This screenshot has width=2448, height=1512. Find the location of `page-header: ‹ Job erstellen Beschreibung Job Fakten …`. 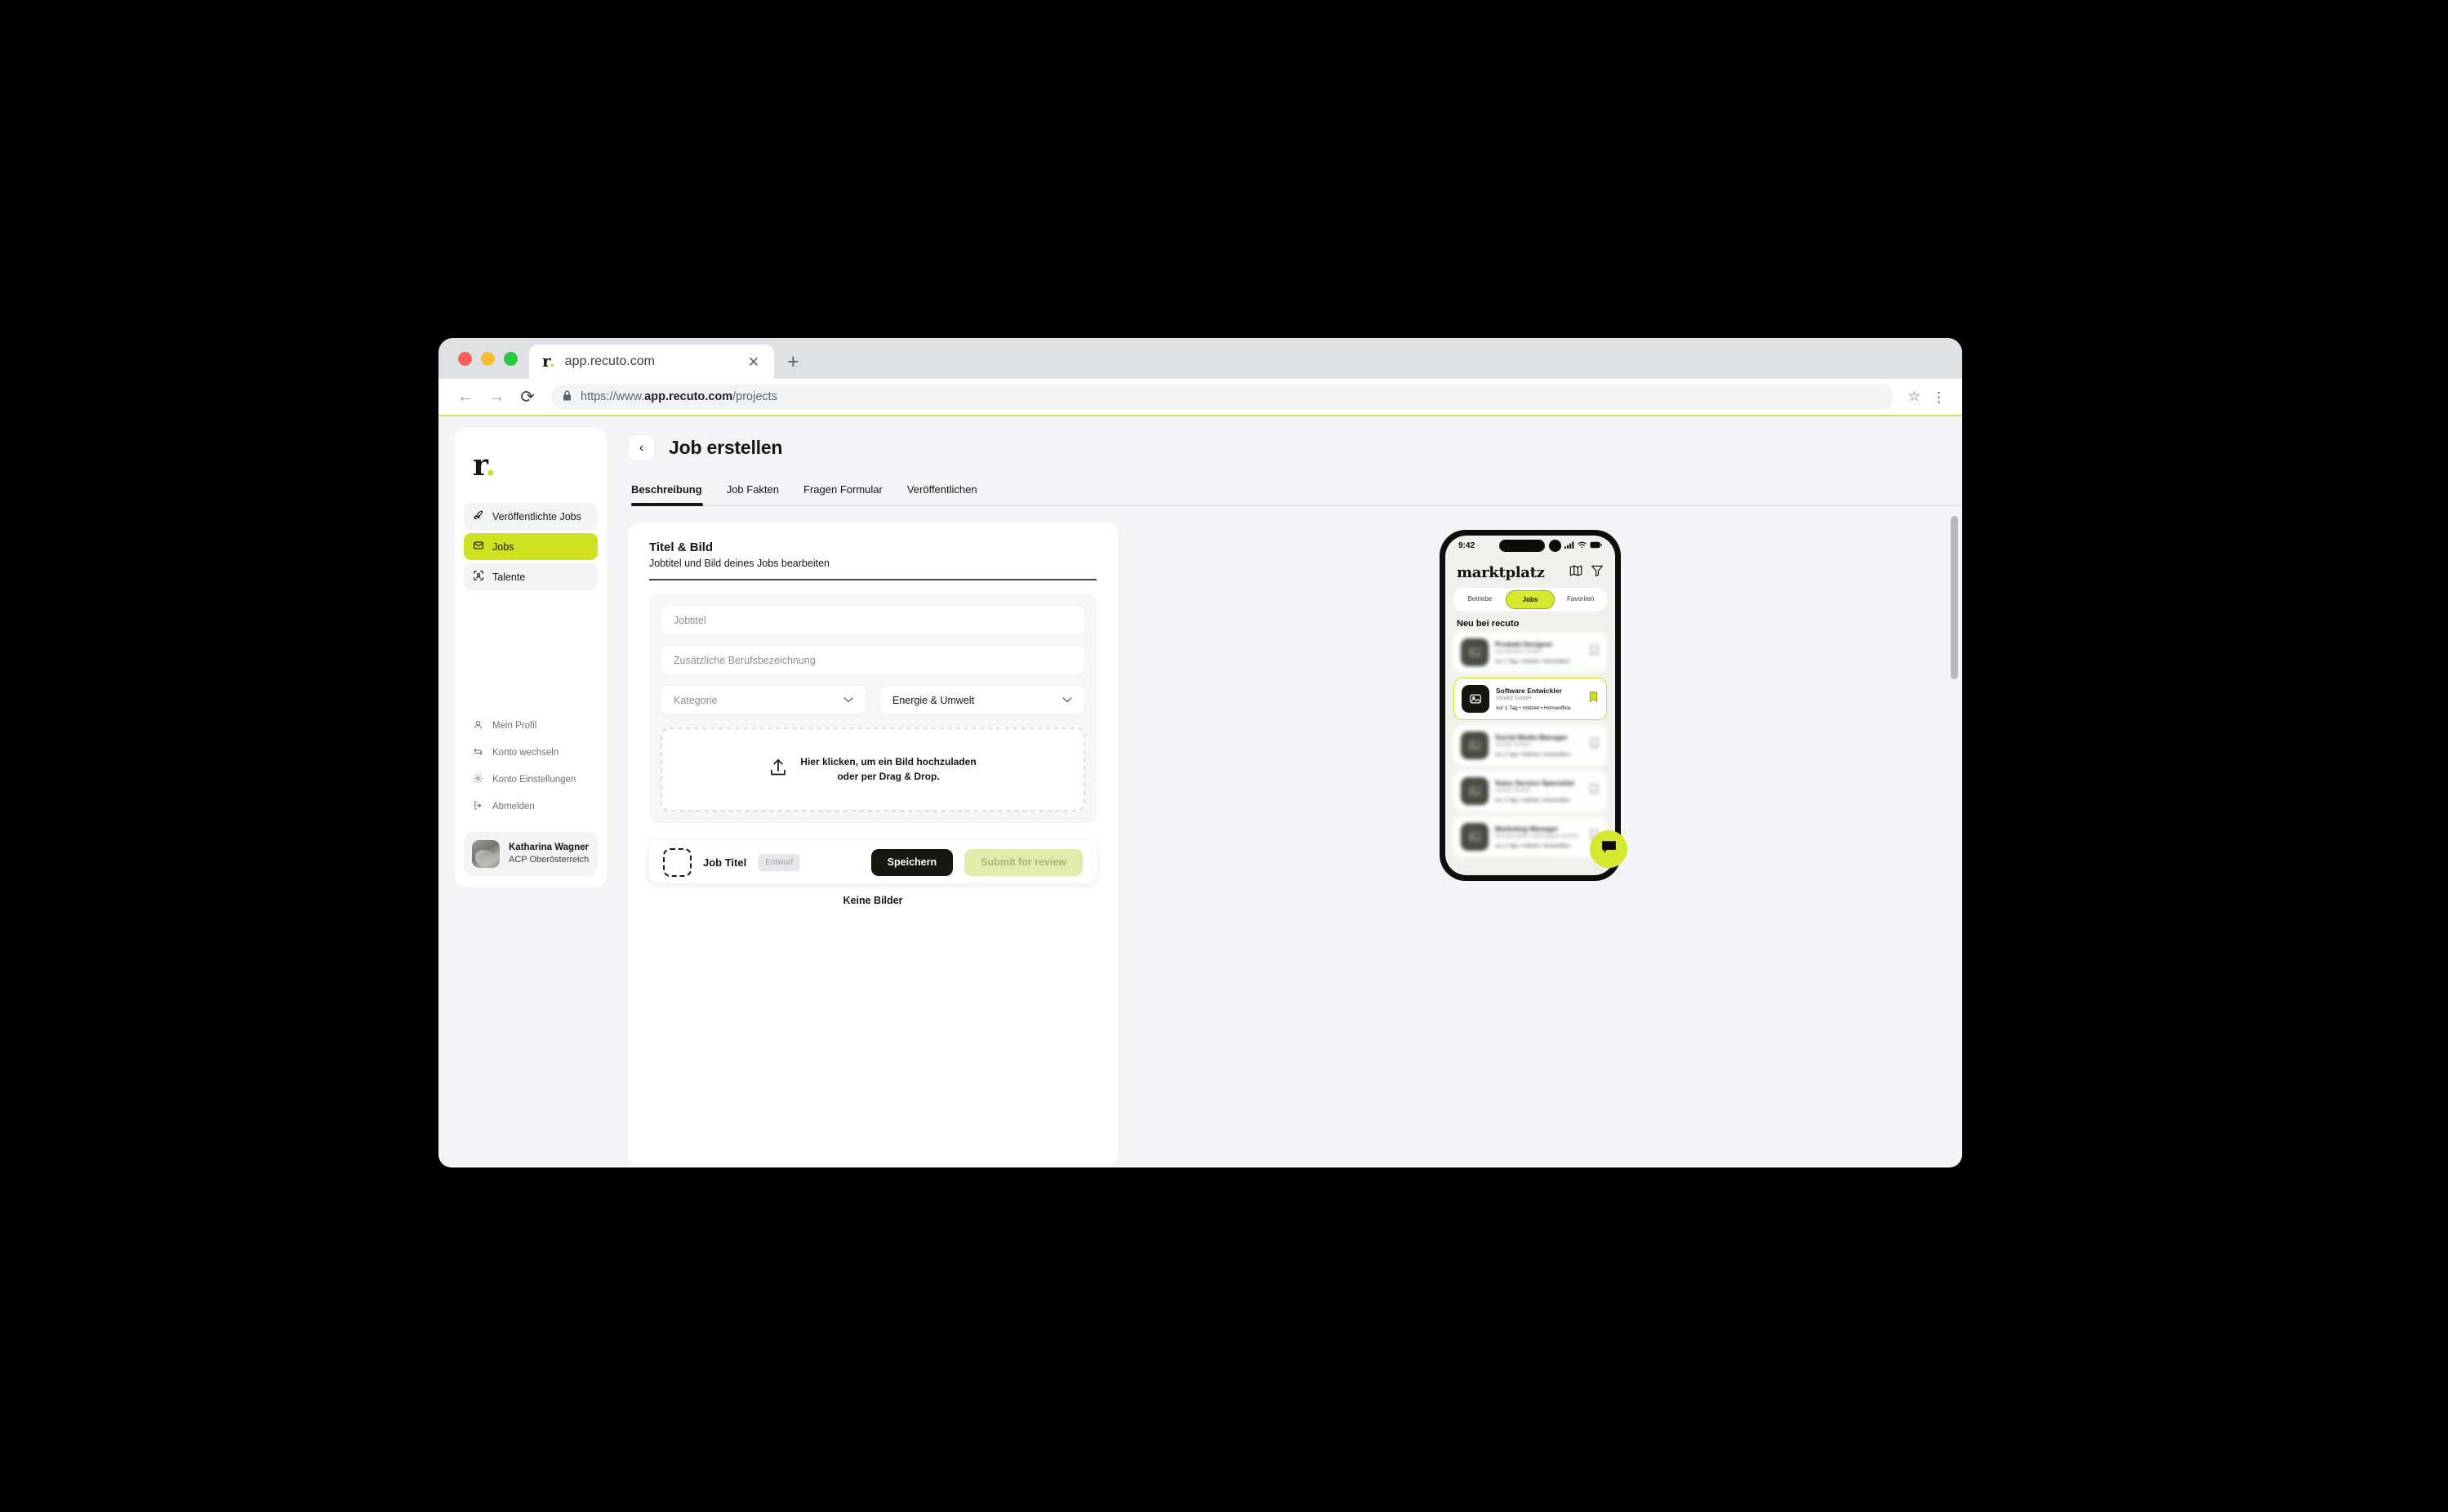

page-header: ‹ Job erstellen Beschreibung Job Fakten … is located at coordinates (1285, 461).